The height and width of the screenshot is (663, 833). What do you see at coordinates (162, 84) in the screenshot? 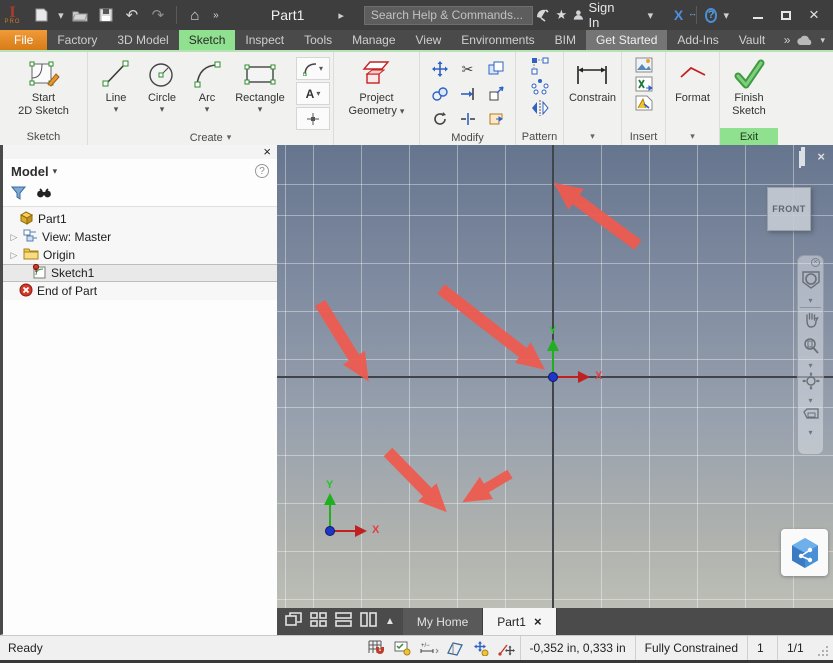
I see `circle-tool-button: Circle ▾` at bounding box center [162, 84].